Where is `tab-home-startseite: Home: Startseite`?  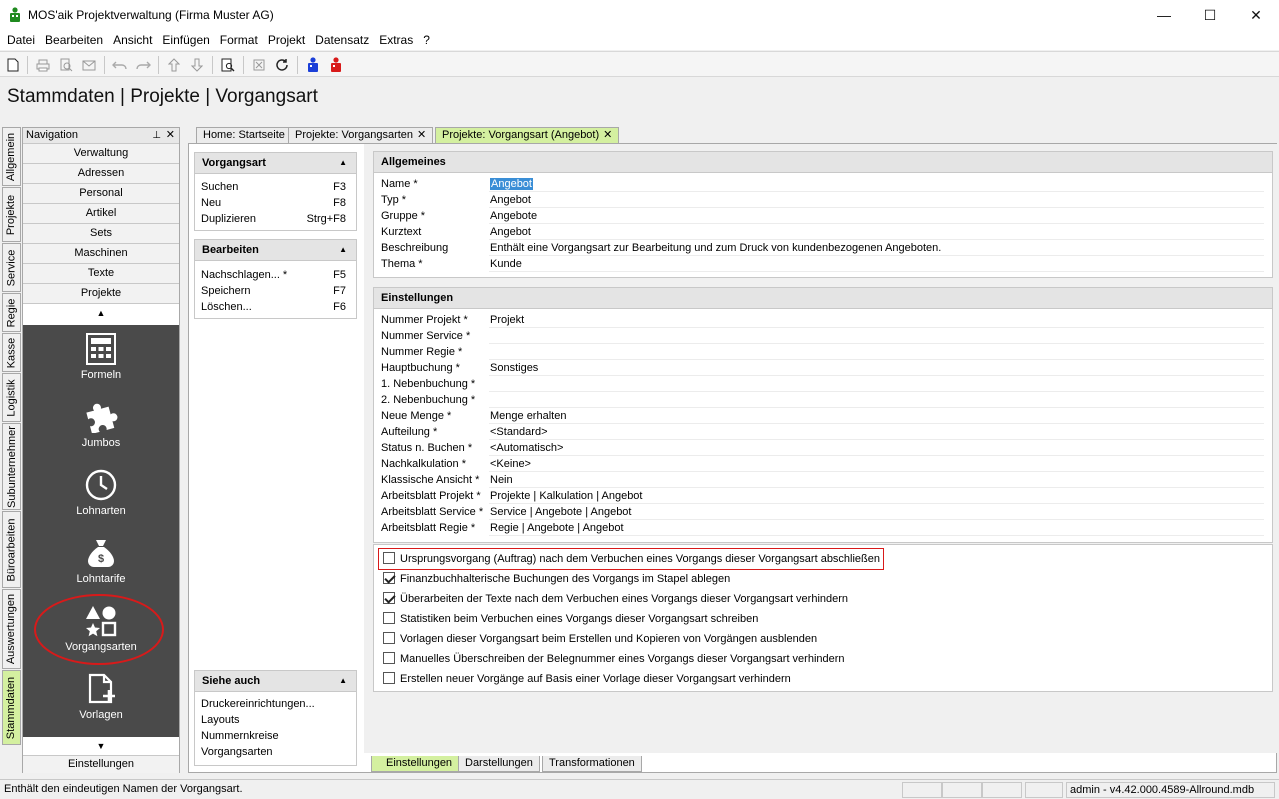
tab-home-startseite: Home: Startseite is located at coordinates (244, 135).